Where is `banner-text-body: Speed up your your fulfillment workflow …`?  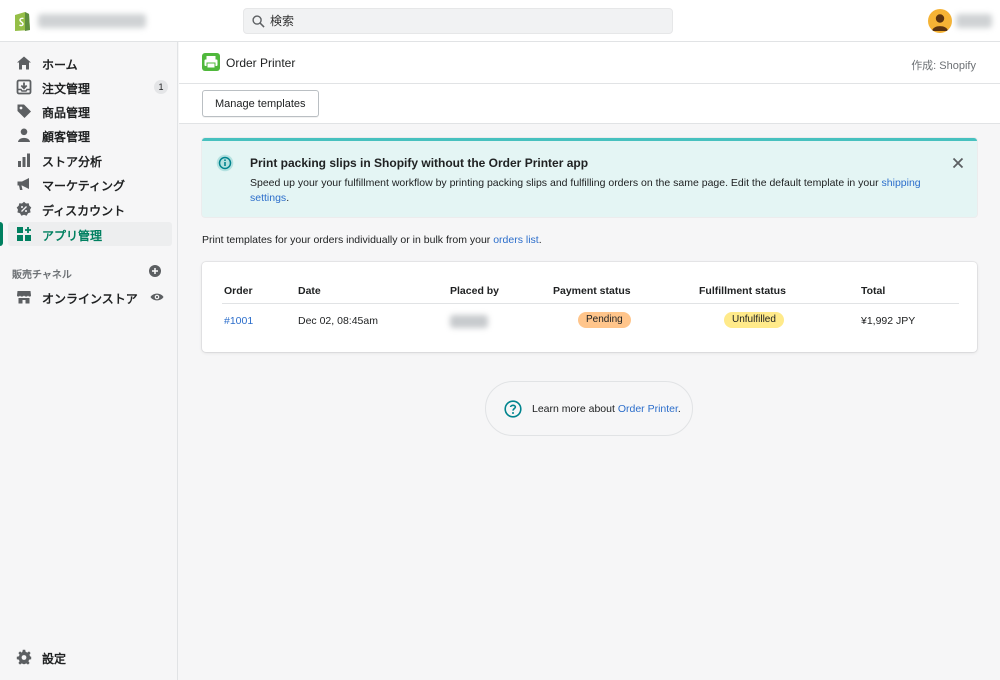 banner-text-body: Speed up your your fulfillment workflow … is located at coordinates (566, 183).